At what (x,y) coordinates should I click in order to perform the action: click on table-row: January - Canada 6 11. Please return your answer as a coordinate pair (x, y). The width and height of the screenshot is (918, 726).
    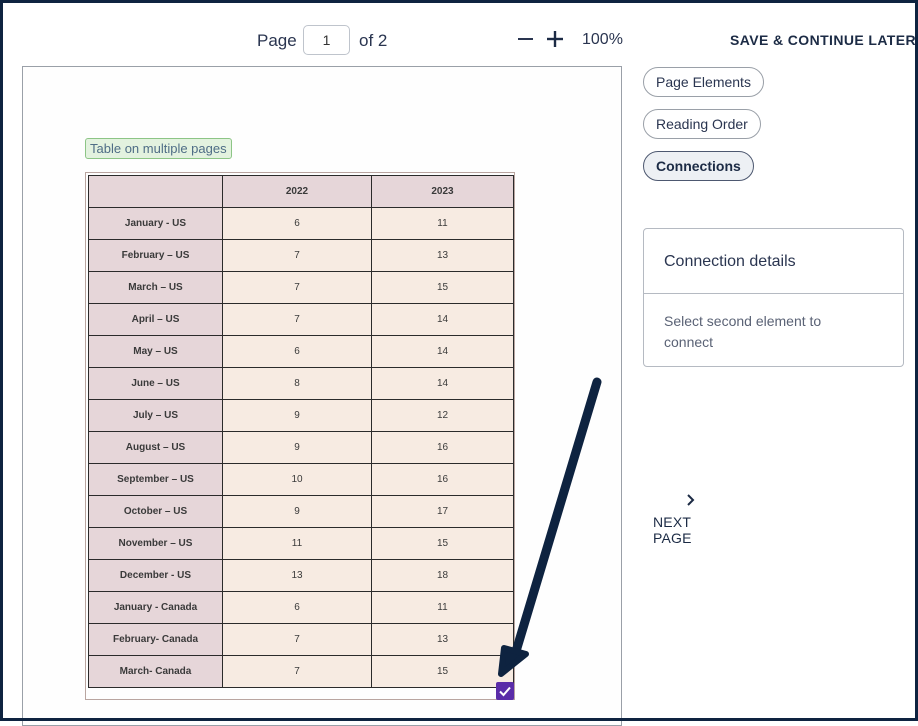
    Looking at the image, I should click on (301, 607).